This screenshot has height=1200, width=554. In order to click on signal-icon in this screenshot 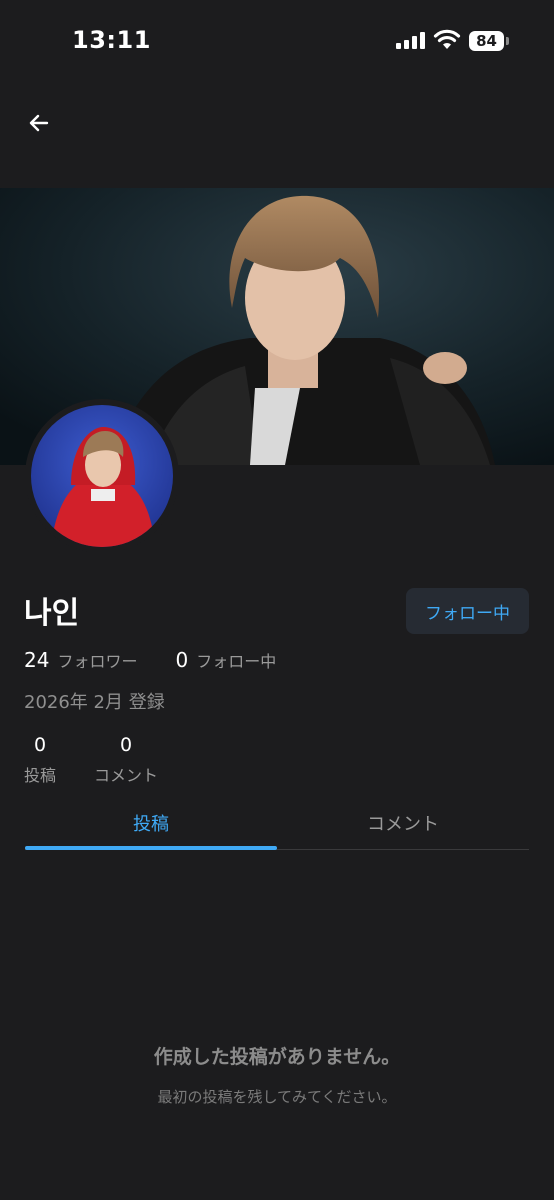, I will do `click(411, 40)`.